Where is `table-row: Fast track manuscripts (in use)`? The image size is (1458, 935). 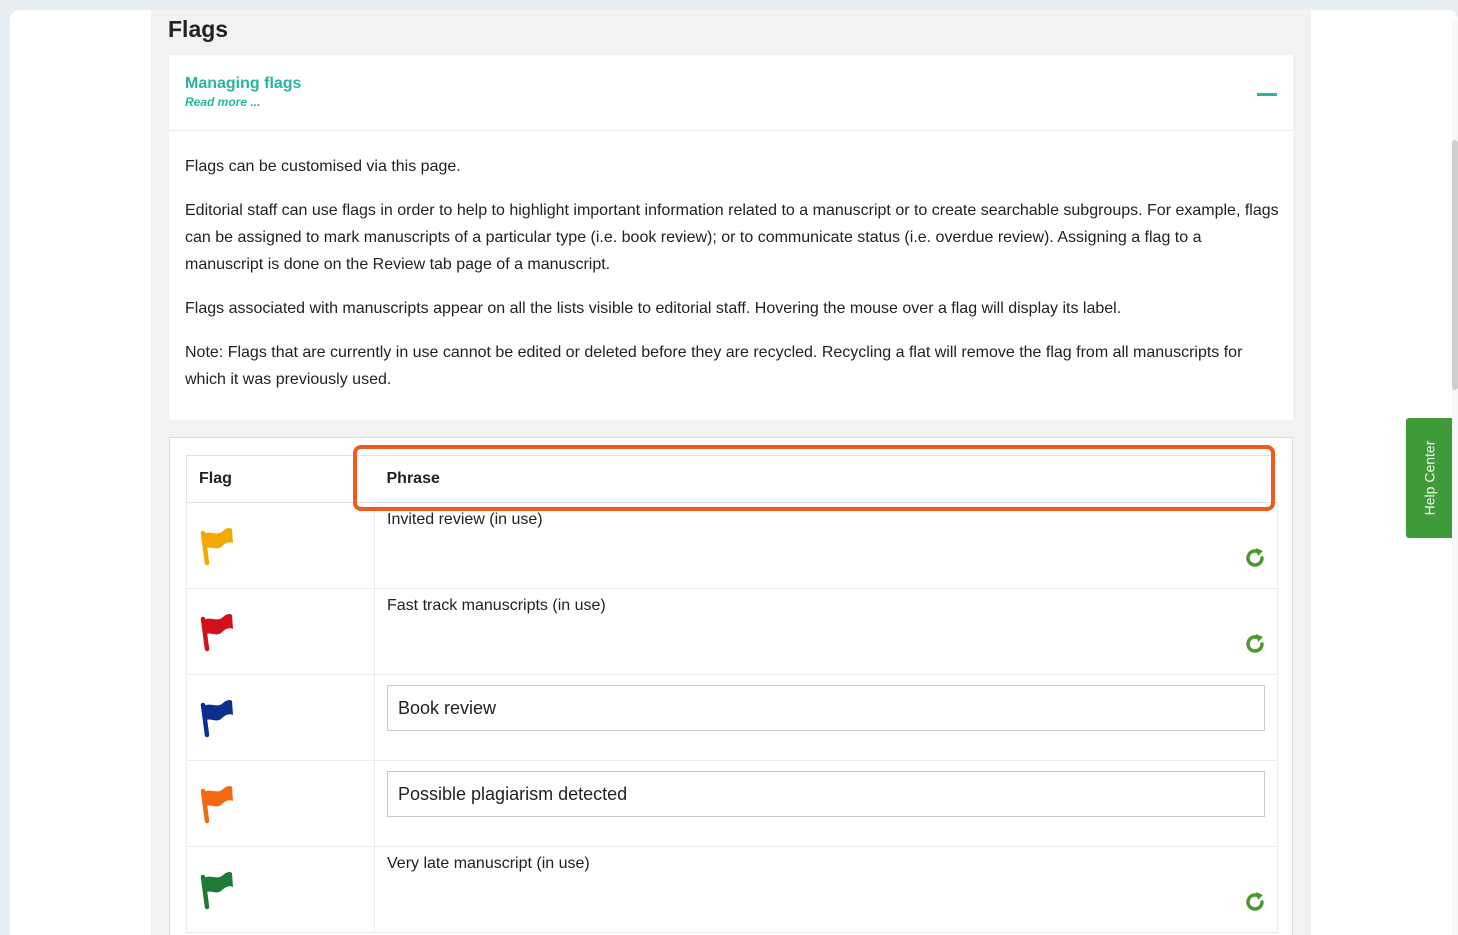
table-row: Fast track manuscripts (in use) is located at coordinates (732, 631).